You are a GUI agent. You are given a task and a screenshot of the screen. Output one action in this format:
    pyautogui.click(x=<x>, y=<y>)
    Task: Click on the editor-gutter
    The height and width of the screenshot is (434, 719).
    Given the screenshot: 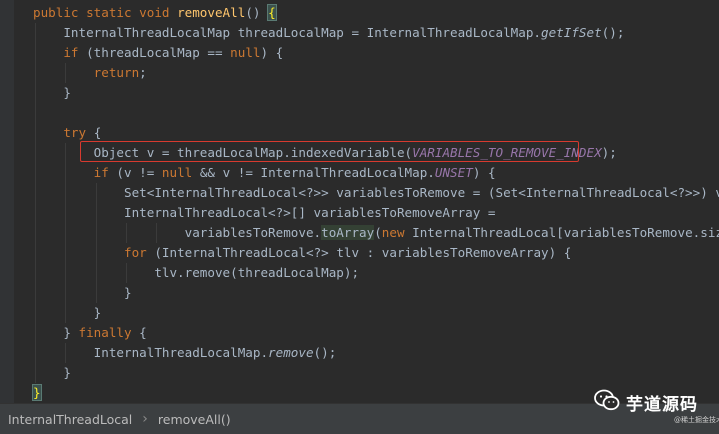 What is the action you would take?
    pyautogui.click(x=7, y=201)
    